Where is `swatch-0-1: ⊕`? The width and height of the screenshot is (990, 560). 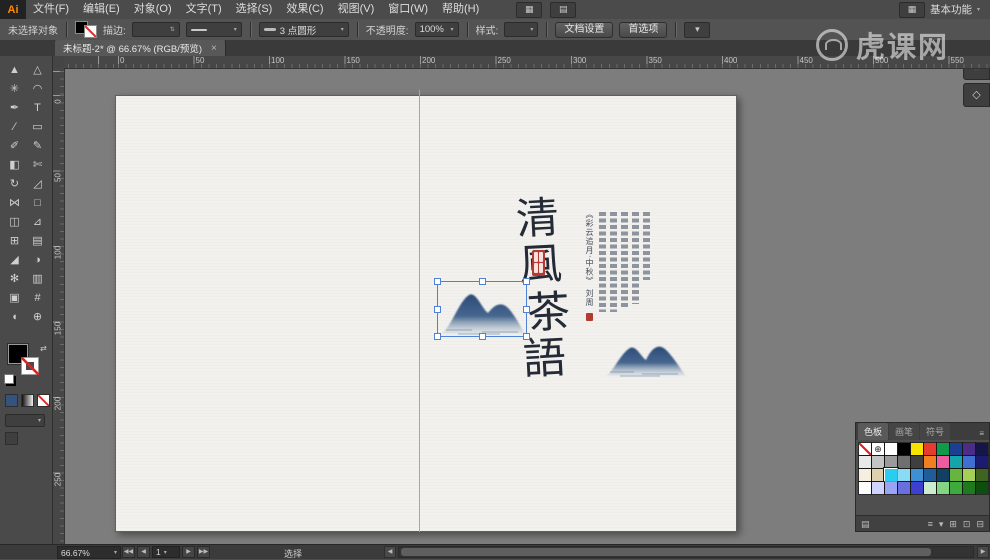 swatch-0-1: ⊕ is located at coordinates (878, 449).